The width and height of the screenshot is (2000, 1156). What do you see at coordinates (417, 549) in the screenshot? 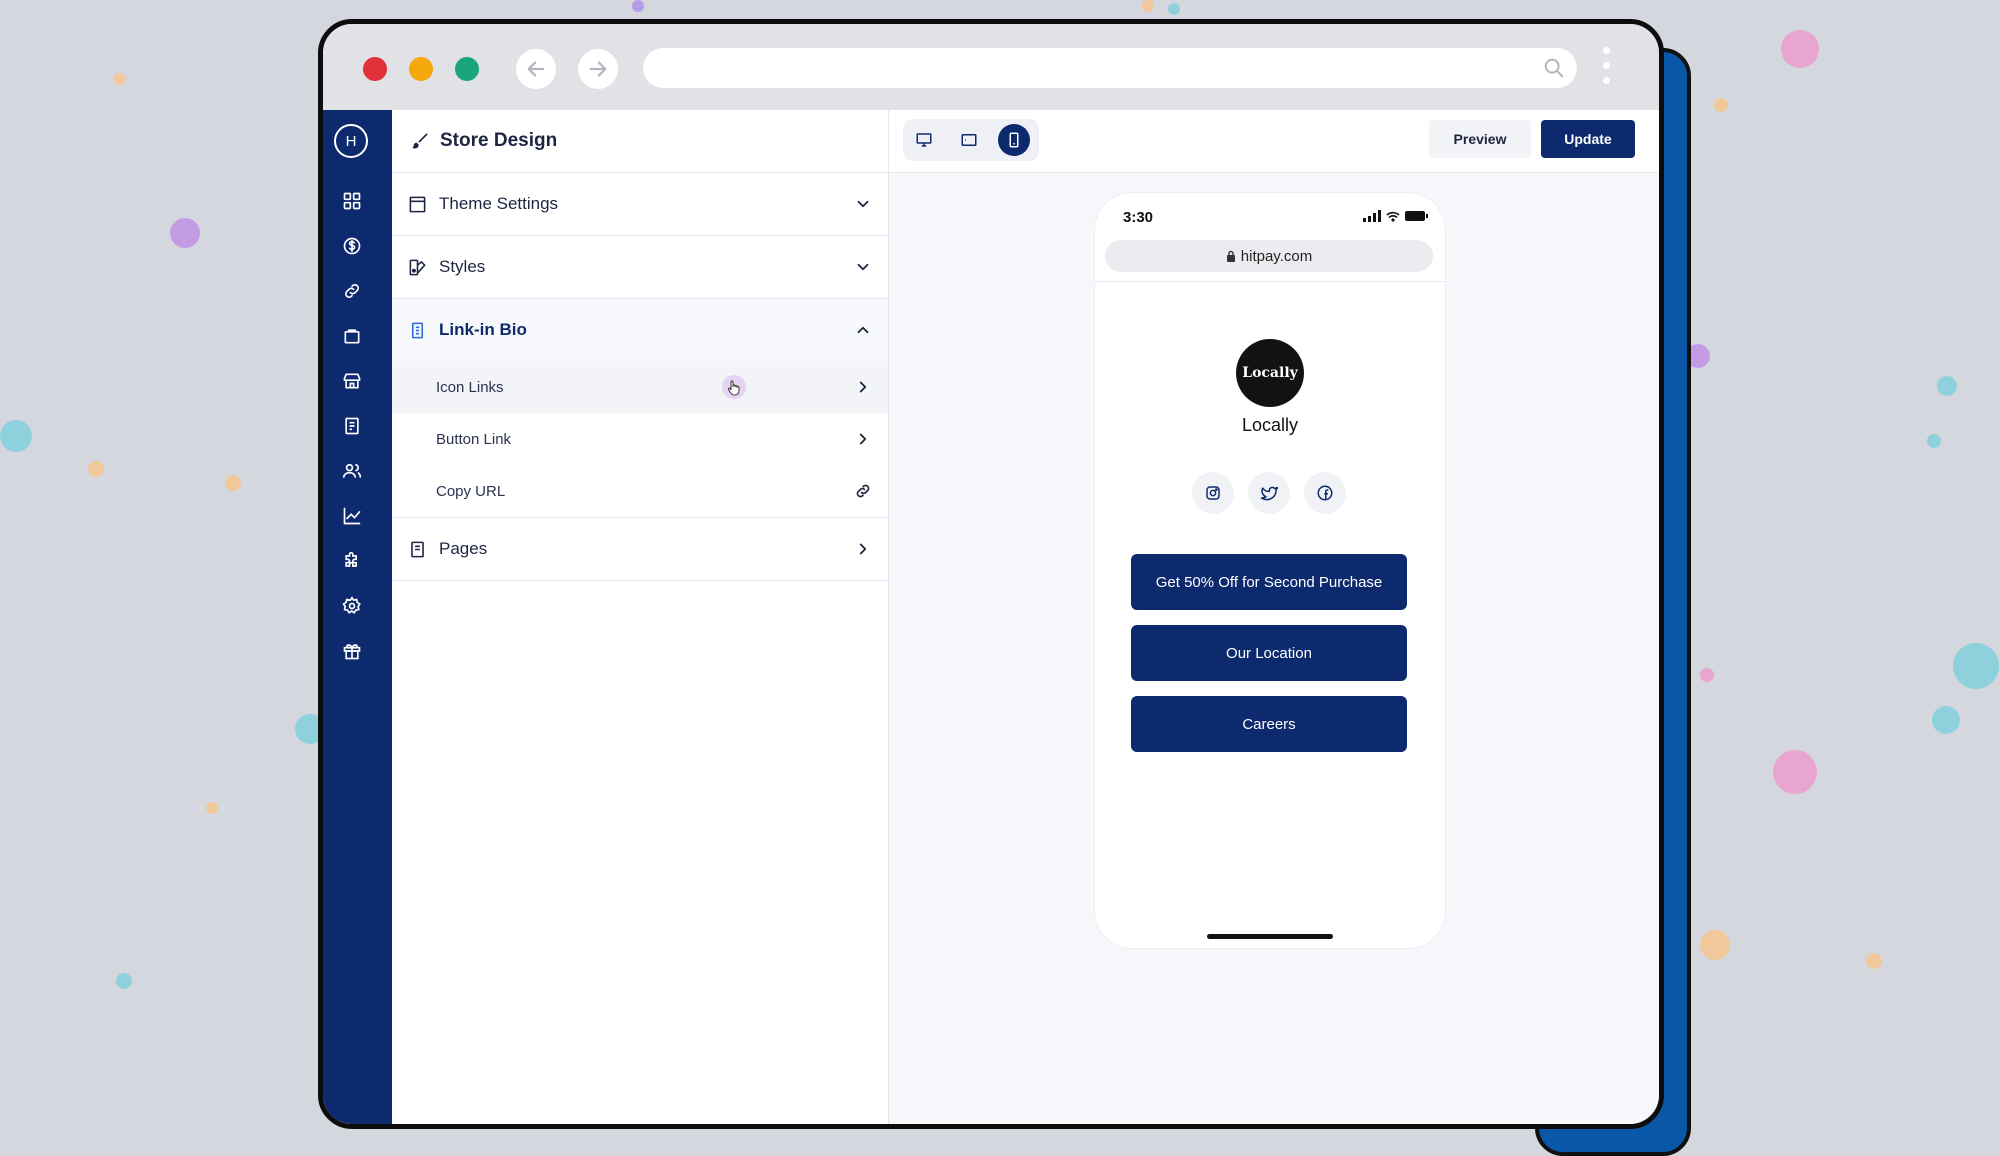
I see `pages-icon` at bounding box center [417, 549].